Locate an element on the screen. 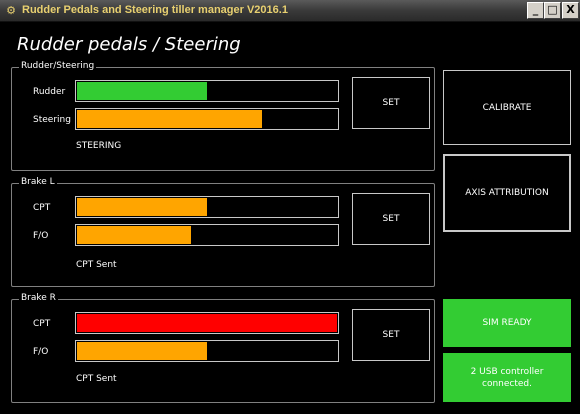  brake-r-status: CPT Sent is located at coordinates (96, 379).